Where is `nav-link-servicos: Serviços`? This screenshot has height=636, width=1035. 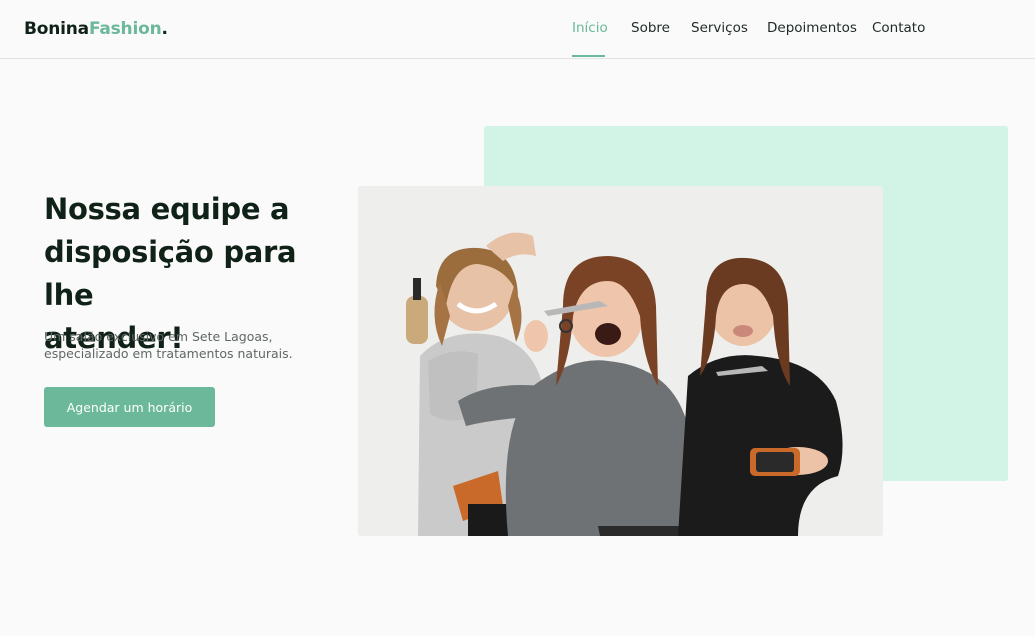
nav-link-servicos: Serviços is located at coordinates (719, 28).